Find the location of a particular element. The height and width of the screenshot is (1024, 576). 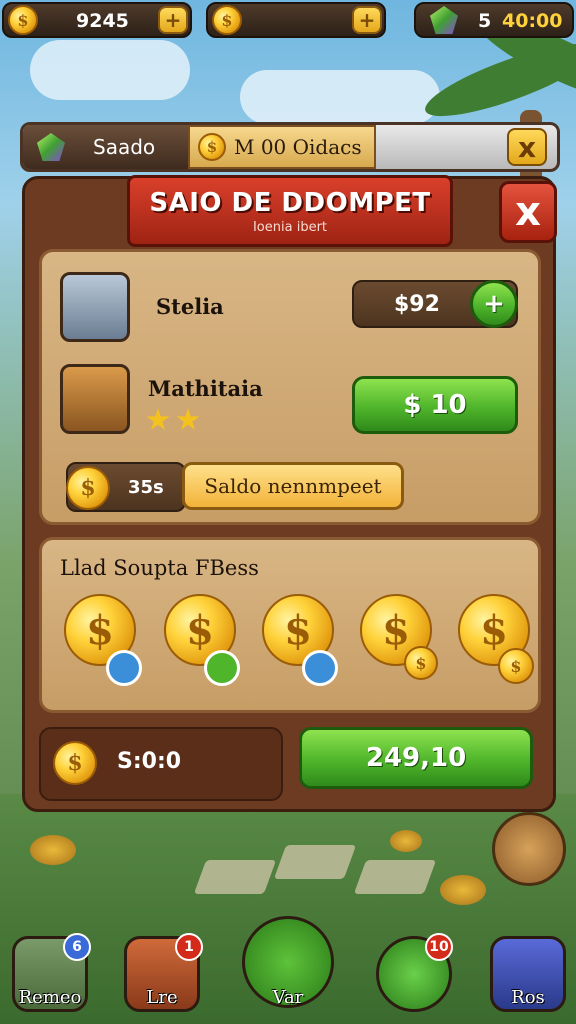

balance-value: S:0:0 is located at coordinates (149, 761).